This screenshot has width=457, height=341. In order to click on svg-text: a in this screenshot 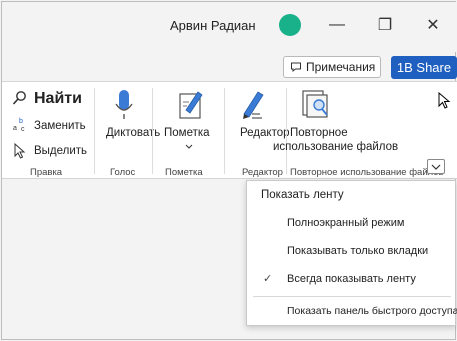, I will do `click(15, 128)`.